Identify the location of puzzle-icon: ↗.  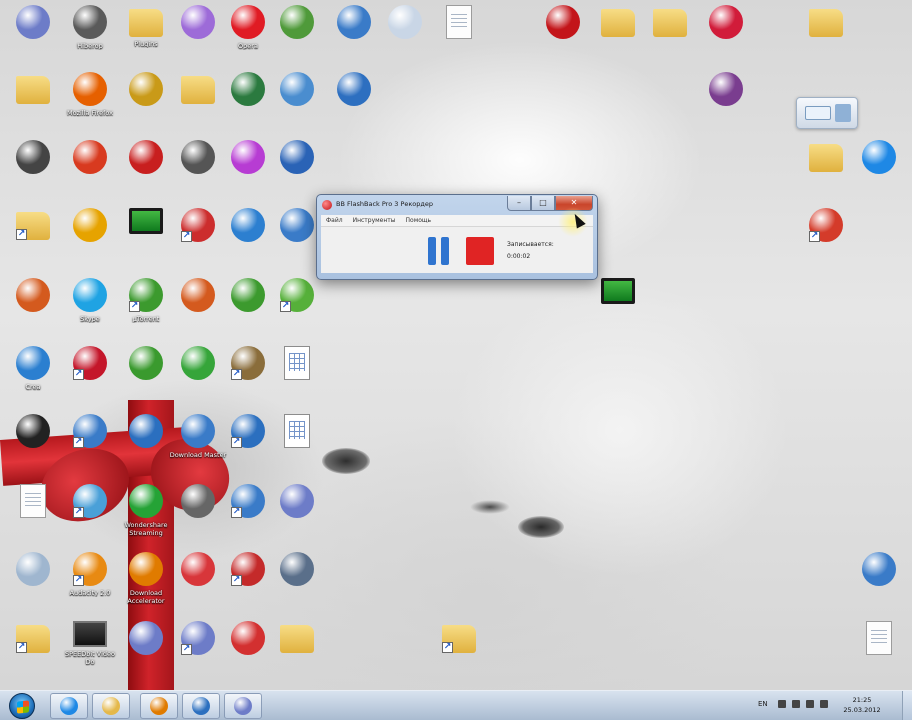
(297, 295).